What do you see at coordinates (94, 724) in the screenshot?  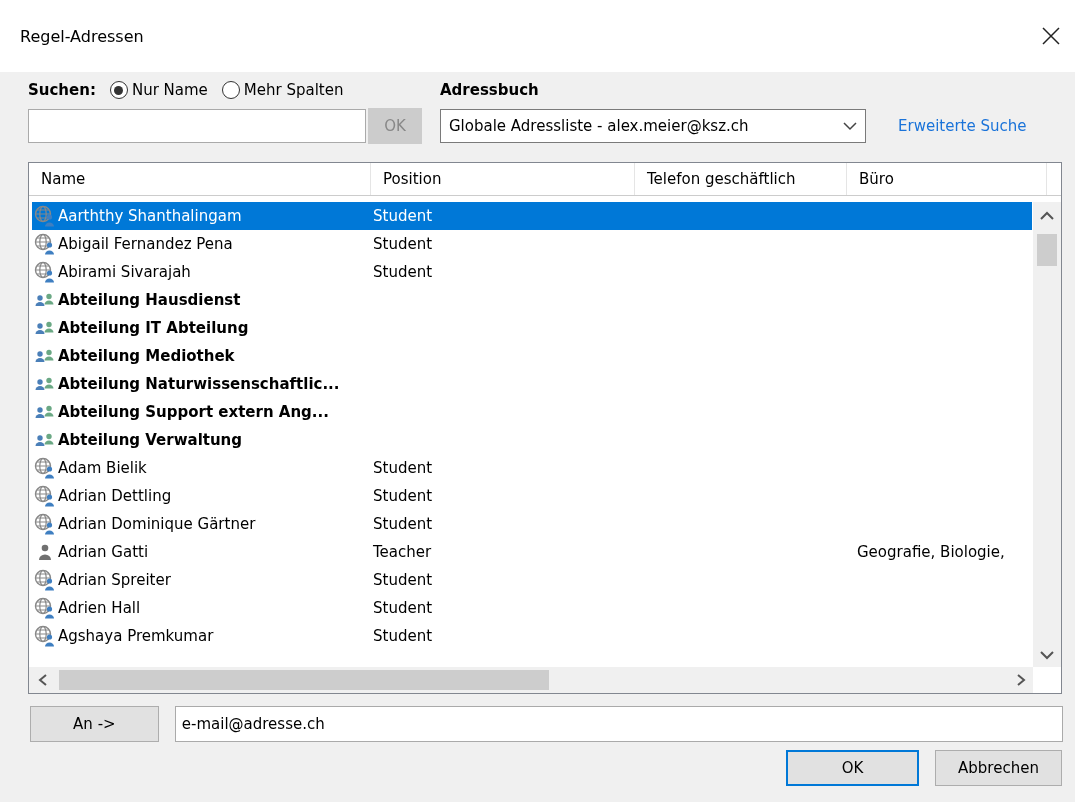 I see `to-button: An ->` at bounding box center [94, 724].